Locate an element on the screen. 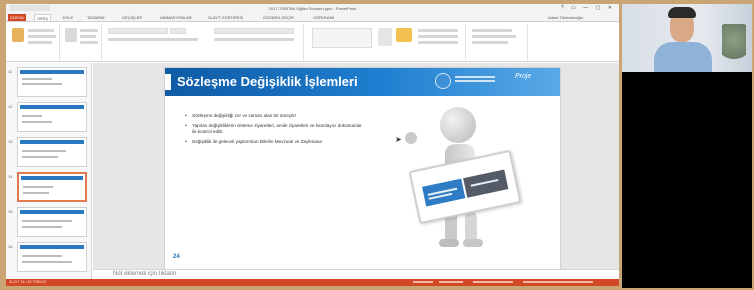 This screenshot has width=754, height=290. arrange-icon is located at coordinates (385, 37).